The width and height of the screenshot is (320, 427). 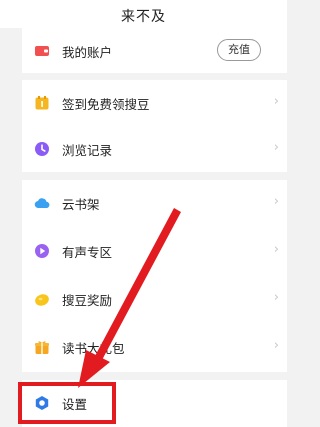 What do you see at coordinates (42, 347) in the screenshot?
I see `gift-icon` at bounding box center [42, 347].